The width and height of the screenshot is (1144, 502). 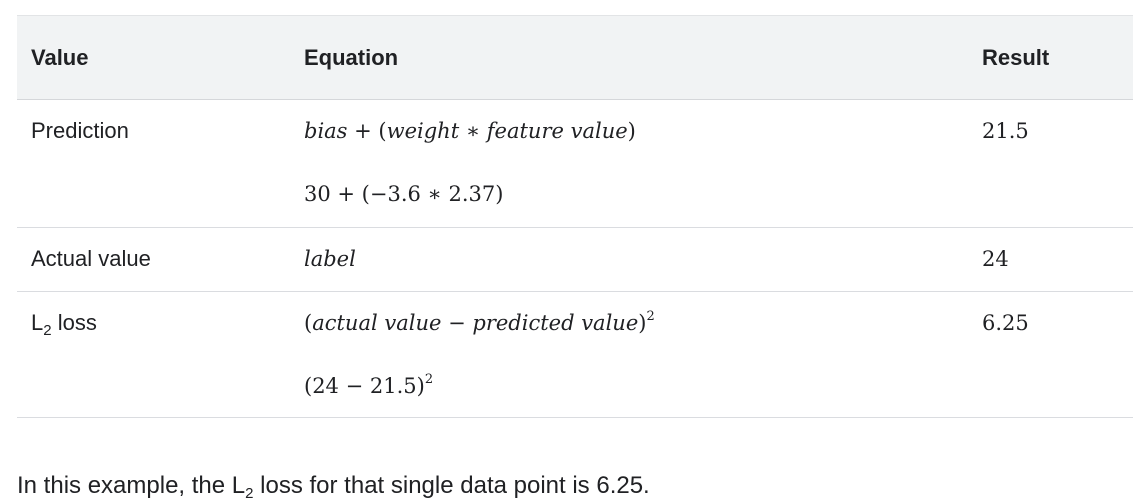 What do you see at coordinates (1005, 131) in the screenshot?
I see `result-cell: 21.5` at bounding box center [1005, 131].